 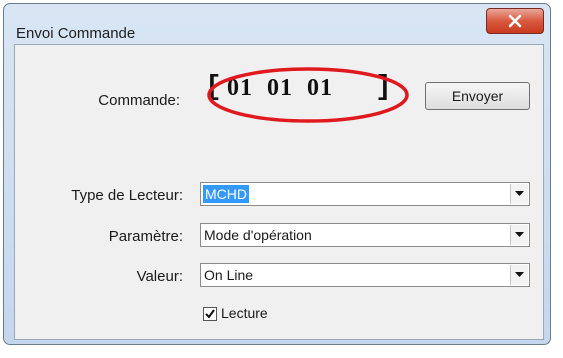 What do you see at coordinates (365, 194) in the screenshot?
I see `reader-type-select: MCHD` at bounding box center [365, 194].